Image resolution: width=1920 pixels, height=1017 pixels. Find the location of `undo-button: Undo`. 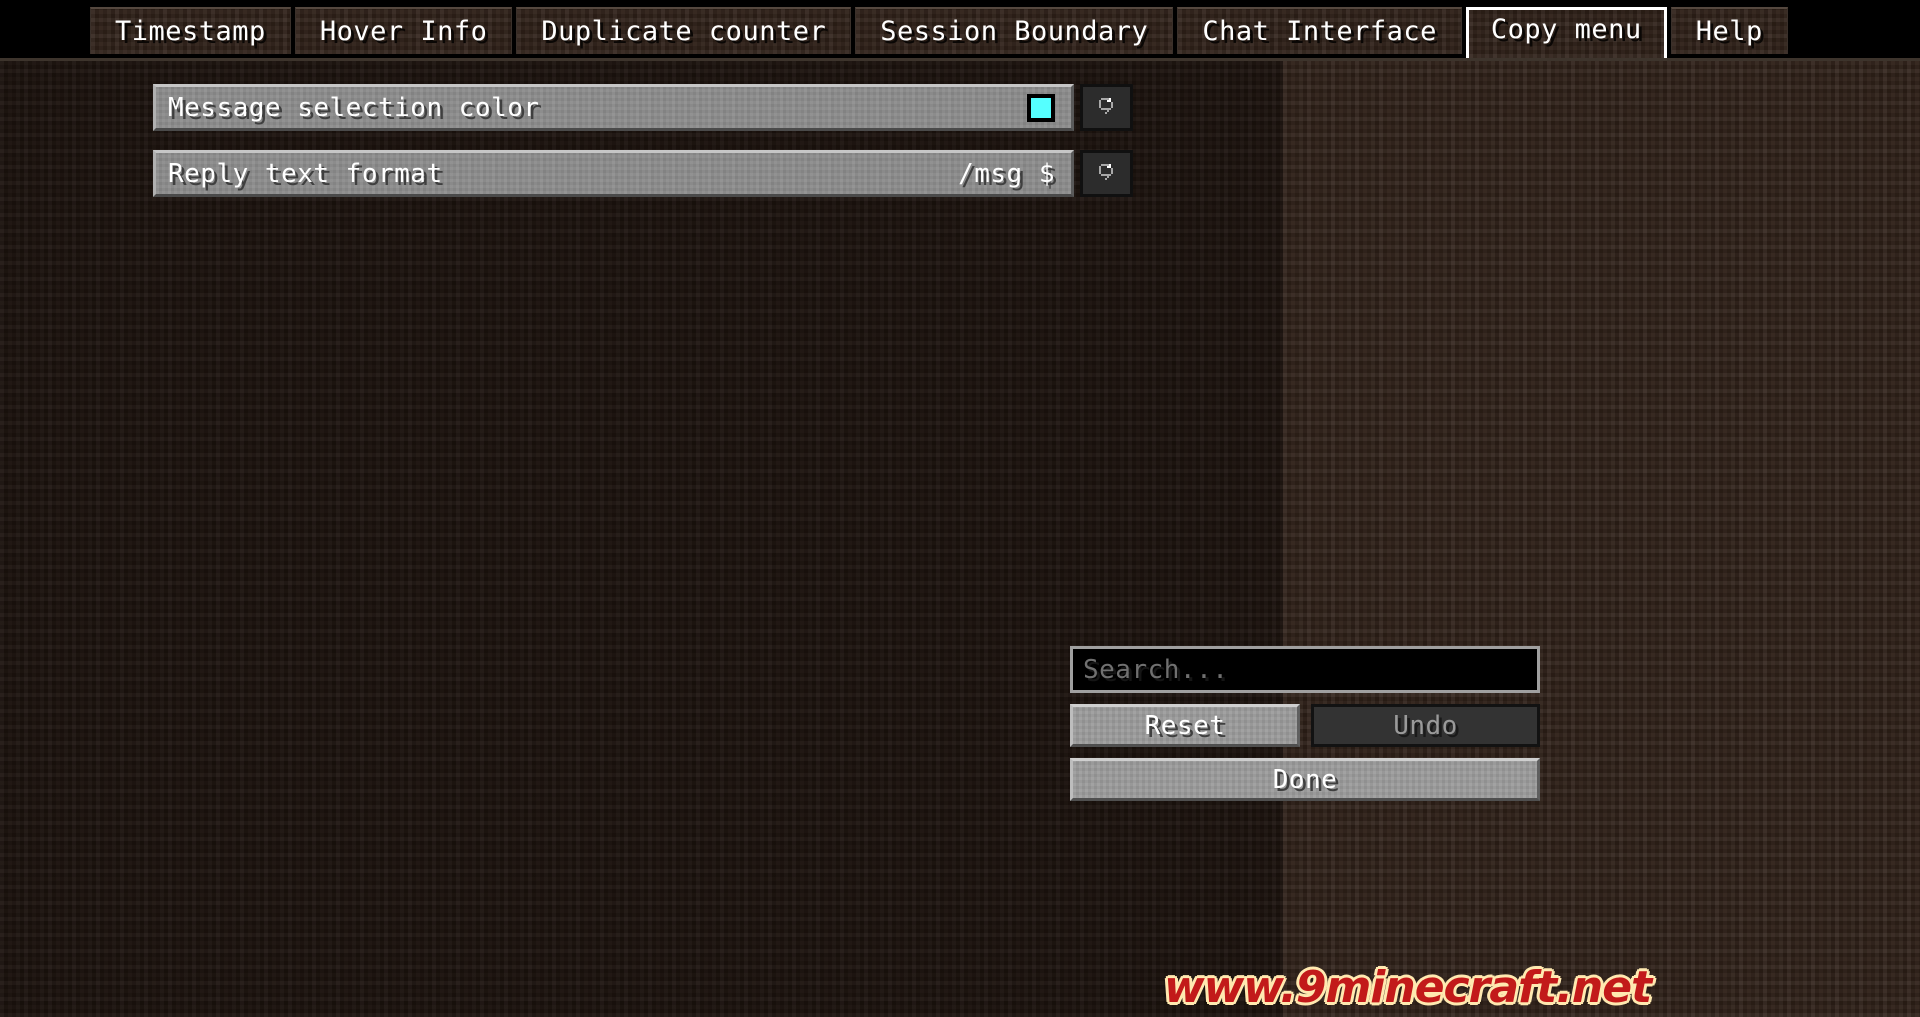

undo-button: Undo is located at coordinates (1425, 725).